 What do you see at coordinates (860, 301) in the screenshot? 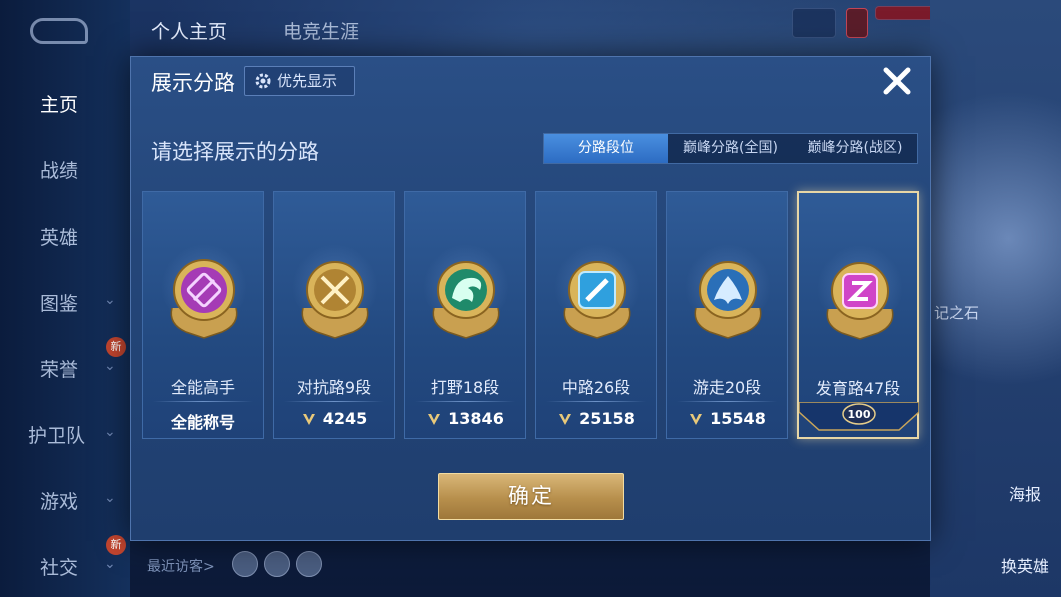
I see `farm-lane-emblem-icon` at bounding box center [860, 301].